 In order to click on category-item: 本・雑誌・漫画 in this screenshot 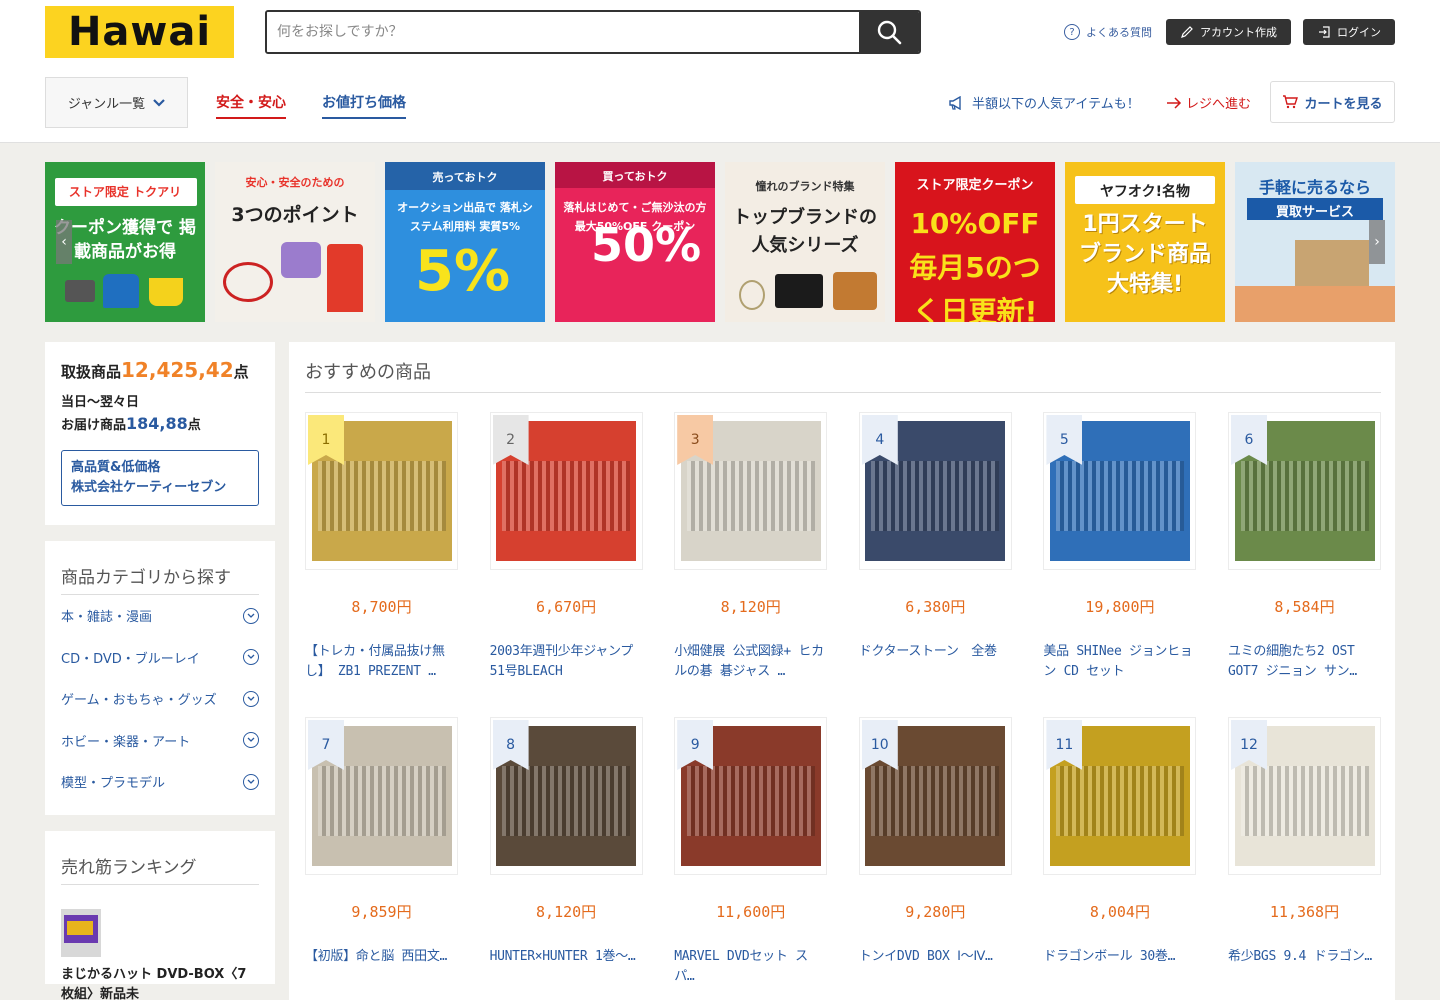, I will do `click(160, 616)`.